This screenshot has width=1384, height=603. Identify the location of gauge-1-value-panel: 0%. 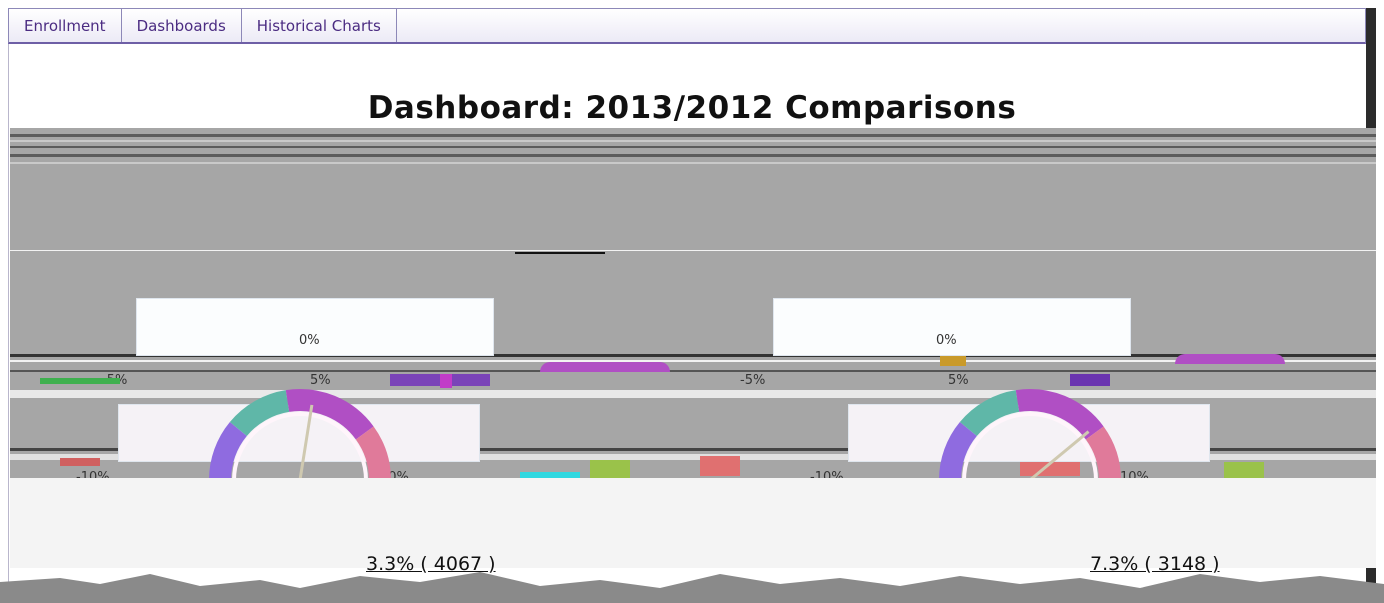
(315, 327).